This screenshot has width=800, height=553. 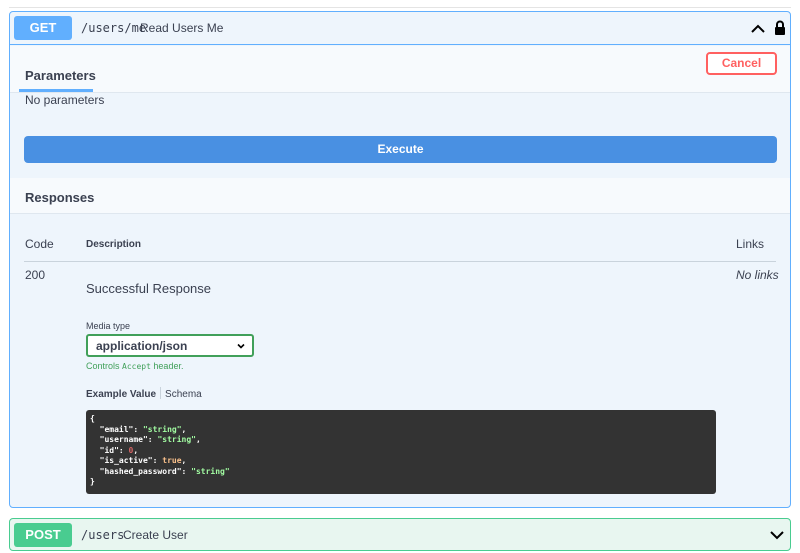 What do you see at coordinates (114, 28) in the screenshot?
I see `endpoint-path: /users/me` at bounding box center [114, 28].